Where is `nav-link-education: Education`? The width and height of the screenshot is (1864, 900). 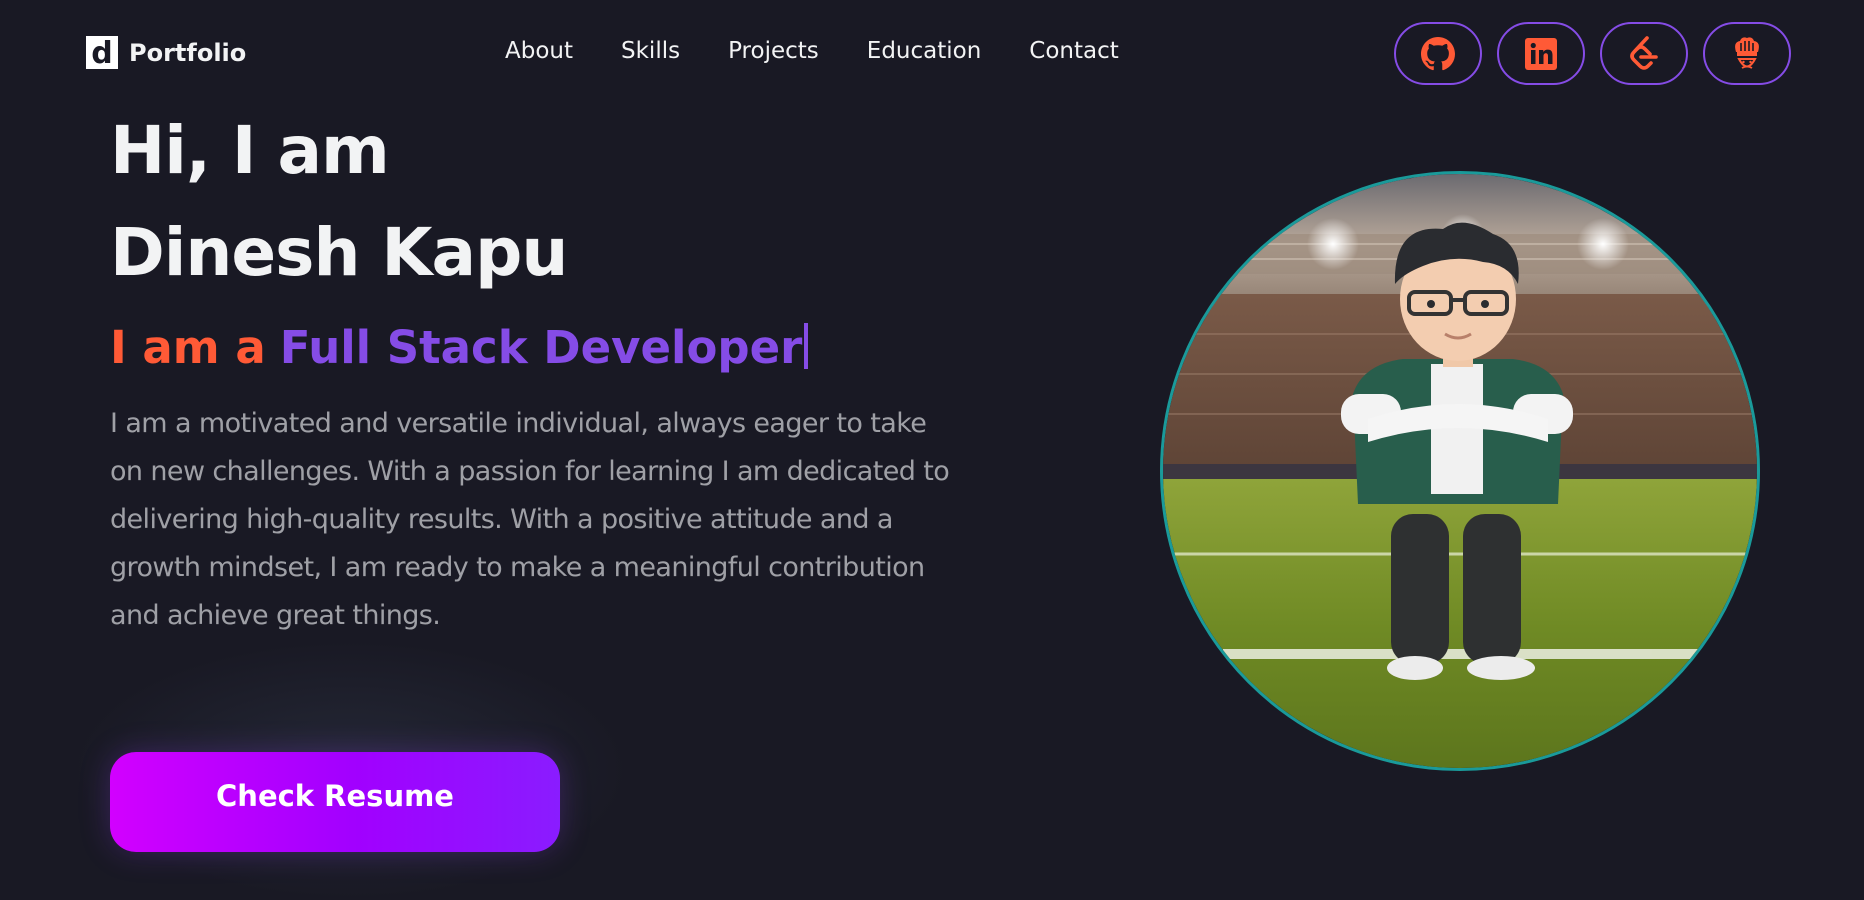 nav-link-education: Education is located at coordinates (924, 51).